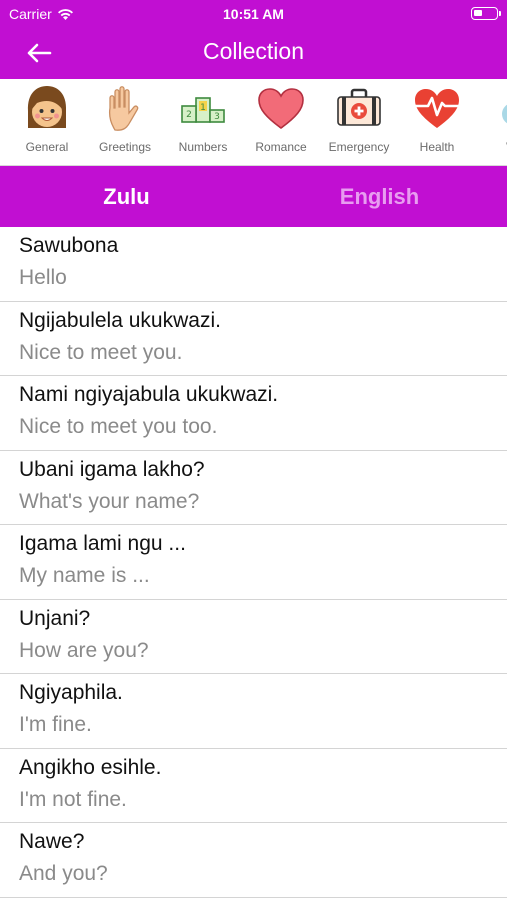 This screenshot has height=900, width=507. What do you see at coordinates (491, 122) in the screenshot?
I see `category-weather: We` at bounding box center [491, 122].